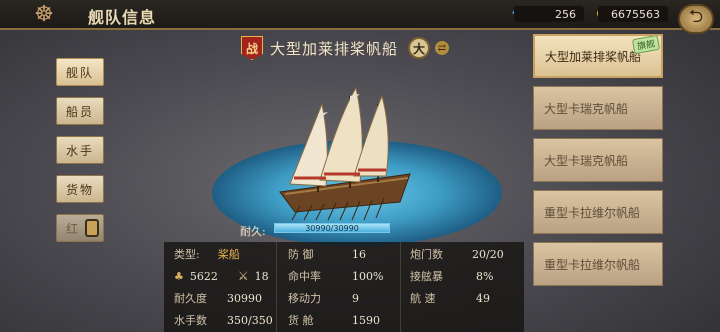  I want to click on cargo-label: 货 舱, so click(301, 320).